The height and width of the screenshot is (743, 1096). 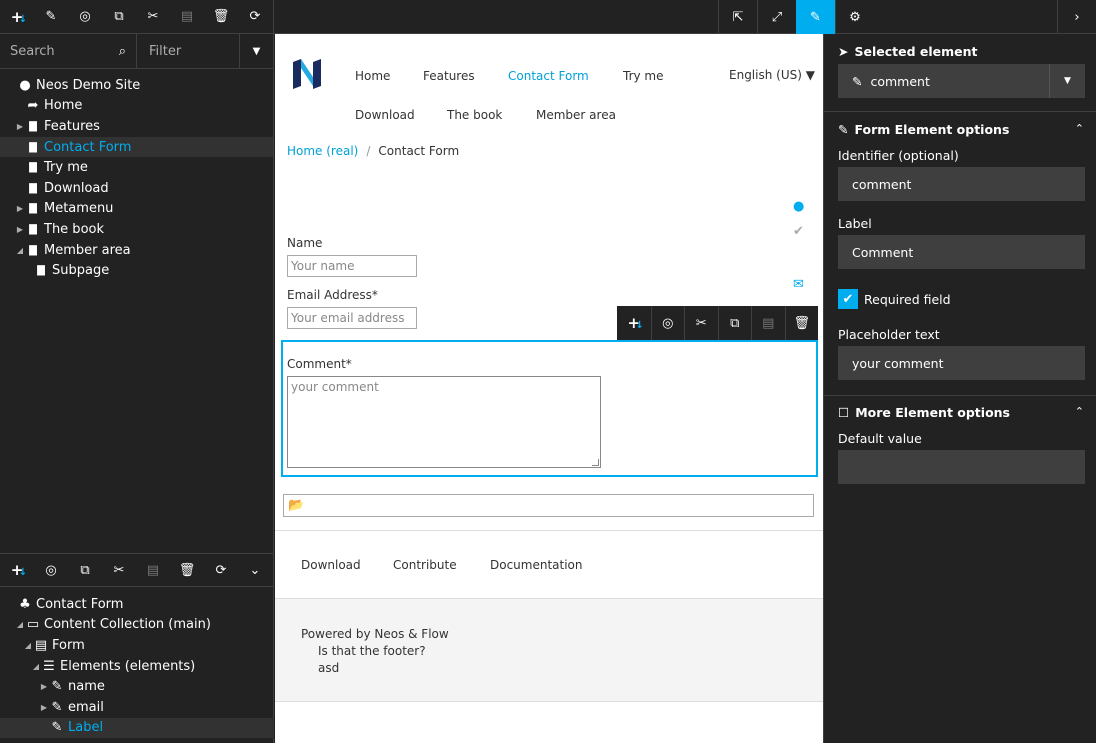 I want to click on tree-node: ▶ ▇ Features, so click(x=136, y=126).